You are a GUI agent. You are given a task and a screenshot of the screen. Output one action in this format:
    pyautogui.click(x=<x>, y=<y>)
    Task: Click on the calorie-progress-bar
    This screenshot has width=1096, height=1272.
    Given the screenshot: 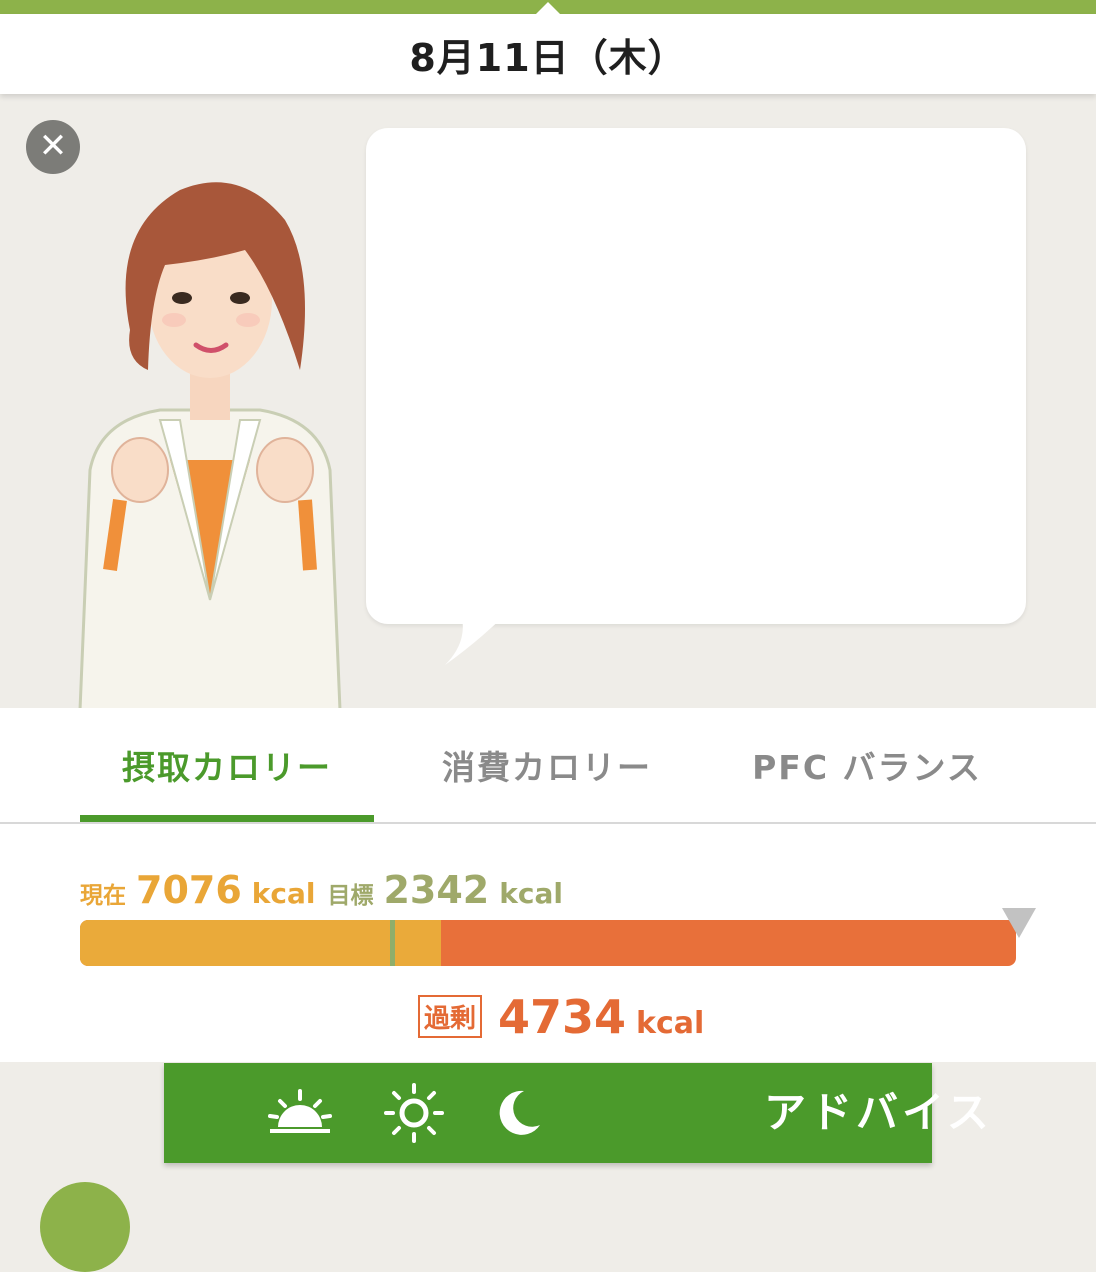 What is the action you would take?
    pyautogui.click(x=548, y=943)
    